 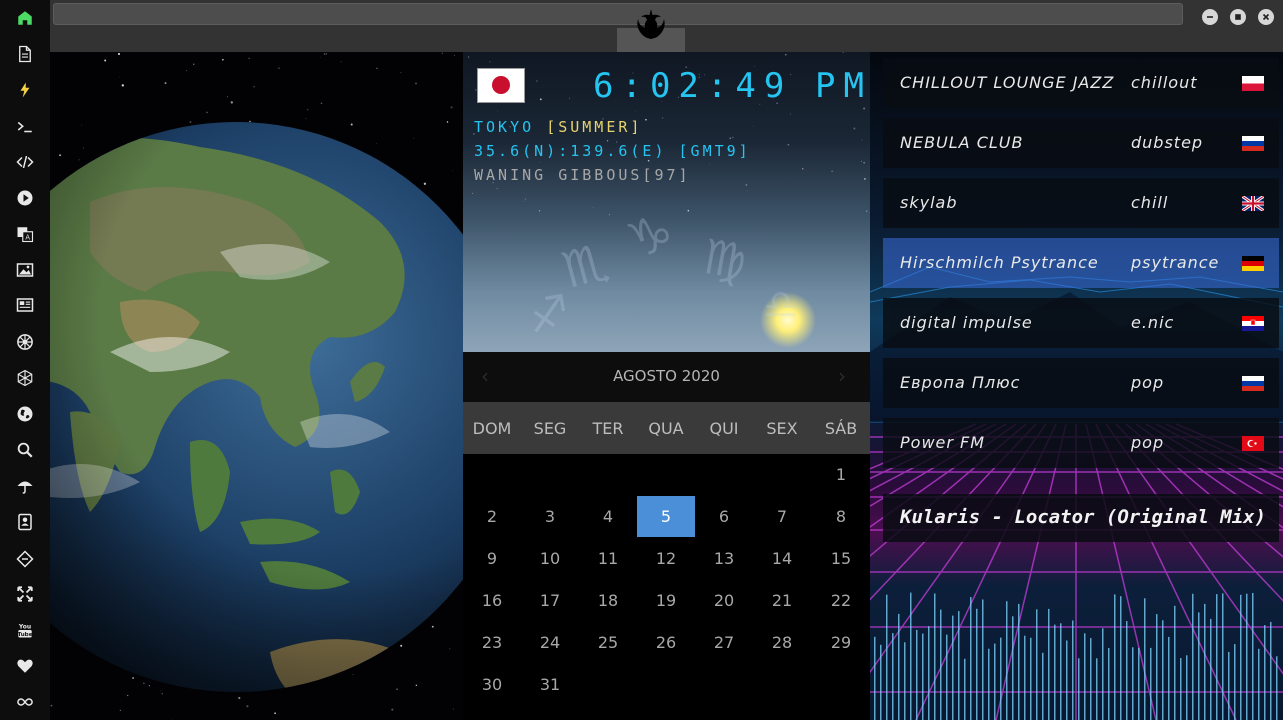 I want to click on sidebar-item-code, so click(x=25, y=162).